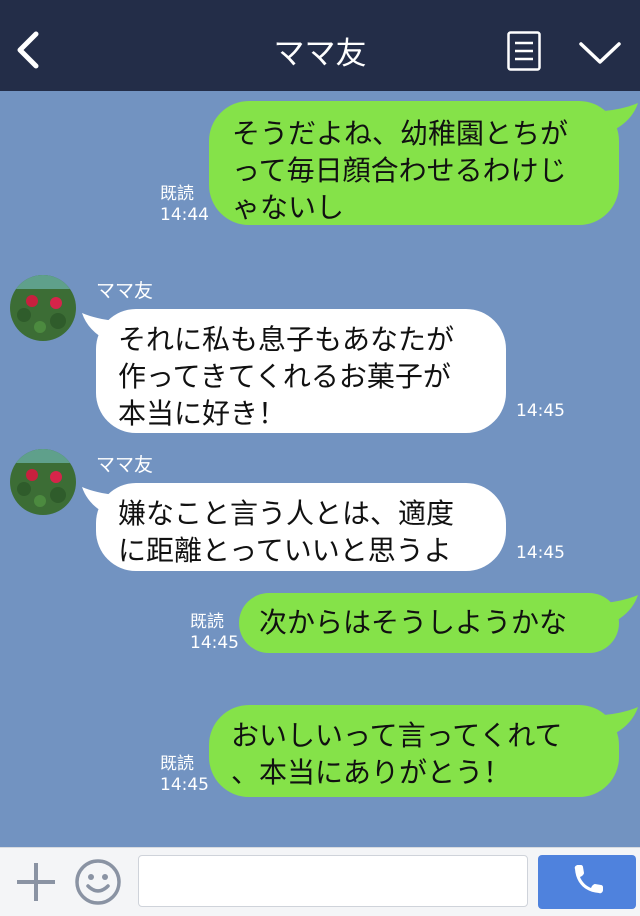  What do you see at coordinates (286, 339) in the screenshot?
I see `message-line: それに私も息子もあなたが` at bounding box center [286, 339].